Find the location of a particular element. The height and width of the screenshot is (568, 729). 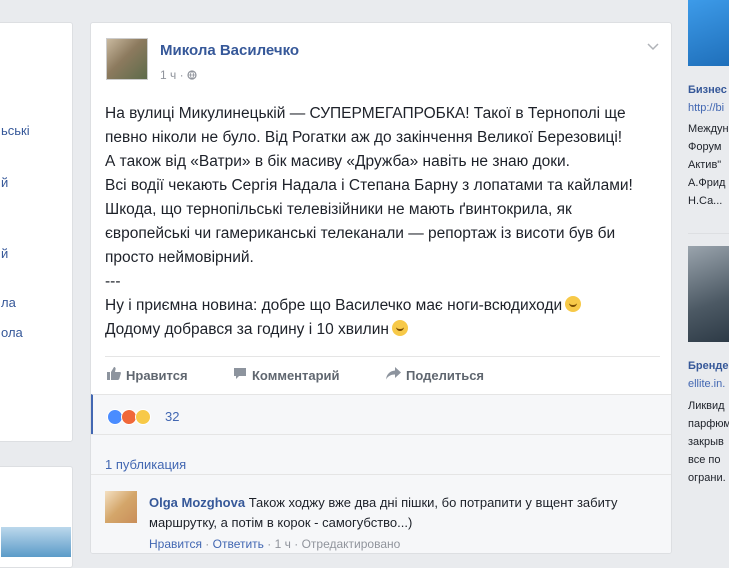

ad-1-line: Форум is located at coordinates (705, 147).